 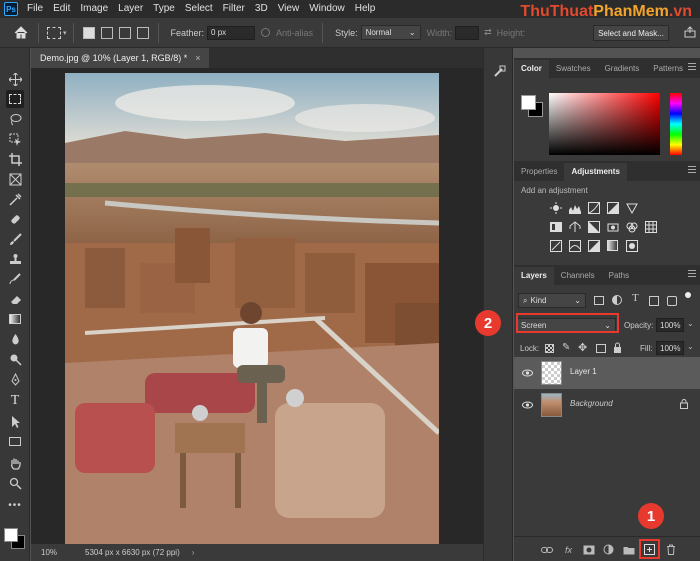 What do you see at coordinates (555, 207) in the screenshot?
I see `brightness-contrast-icon` at bounding box center [555, 207].